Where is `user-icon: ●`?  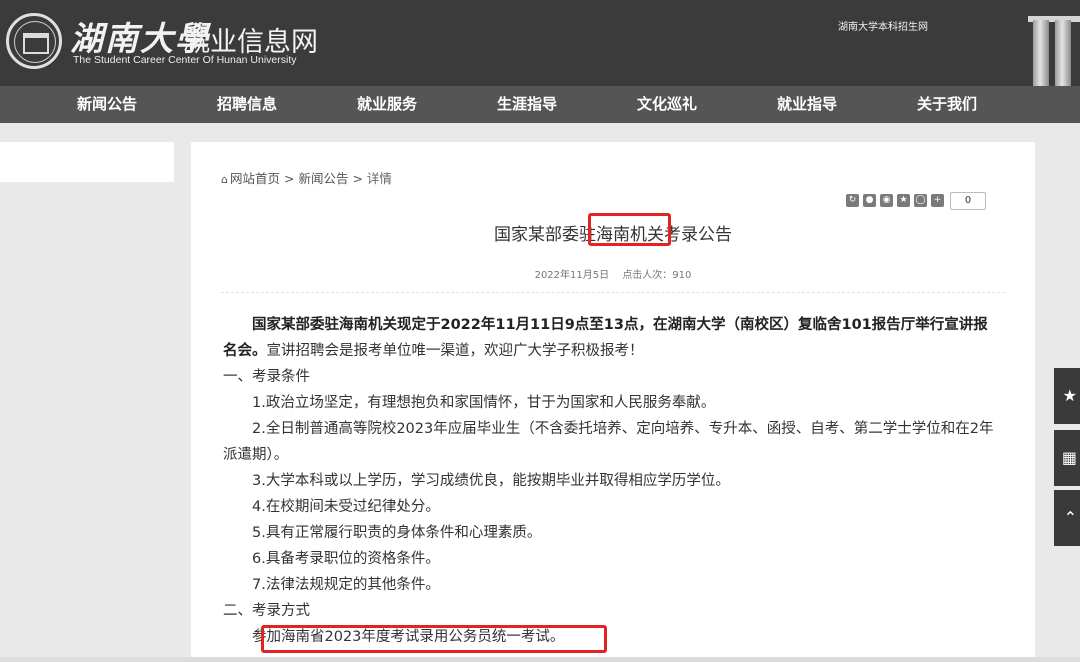
user-icon: ● is located at coordinates (869, 200).